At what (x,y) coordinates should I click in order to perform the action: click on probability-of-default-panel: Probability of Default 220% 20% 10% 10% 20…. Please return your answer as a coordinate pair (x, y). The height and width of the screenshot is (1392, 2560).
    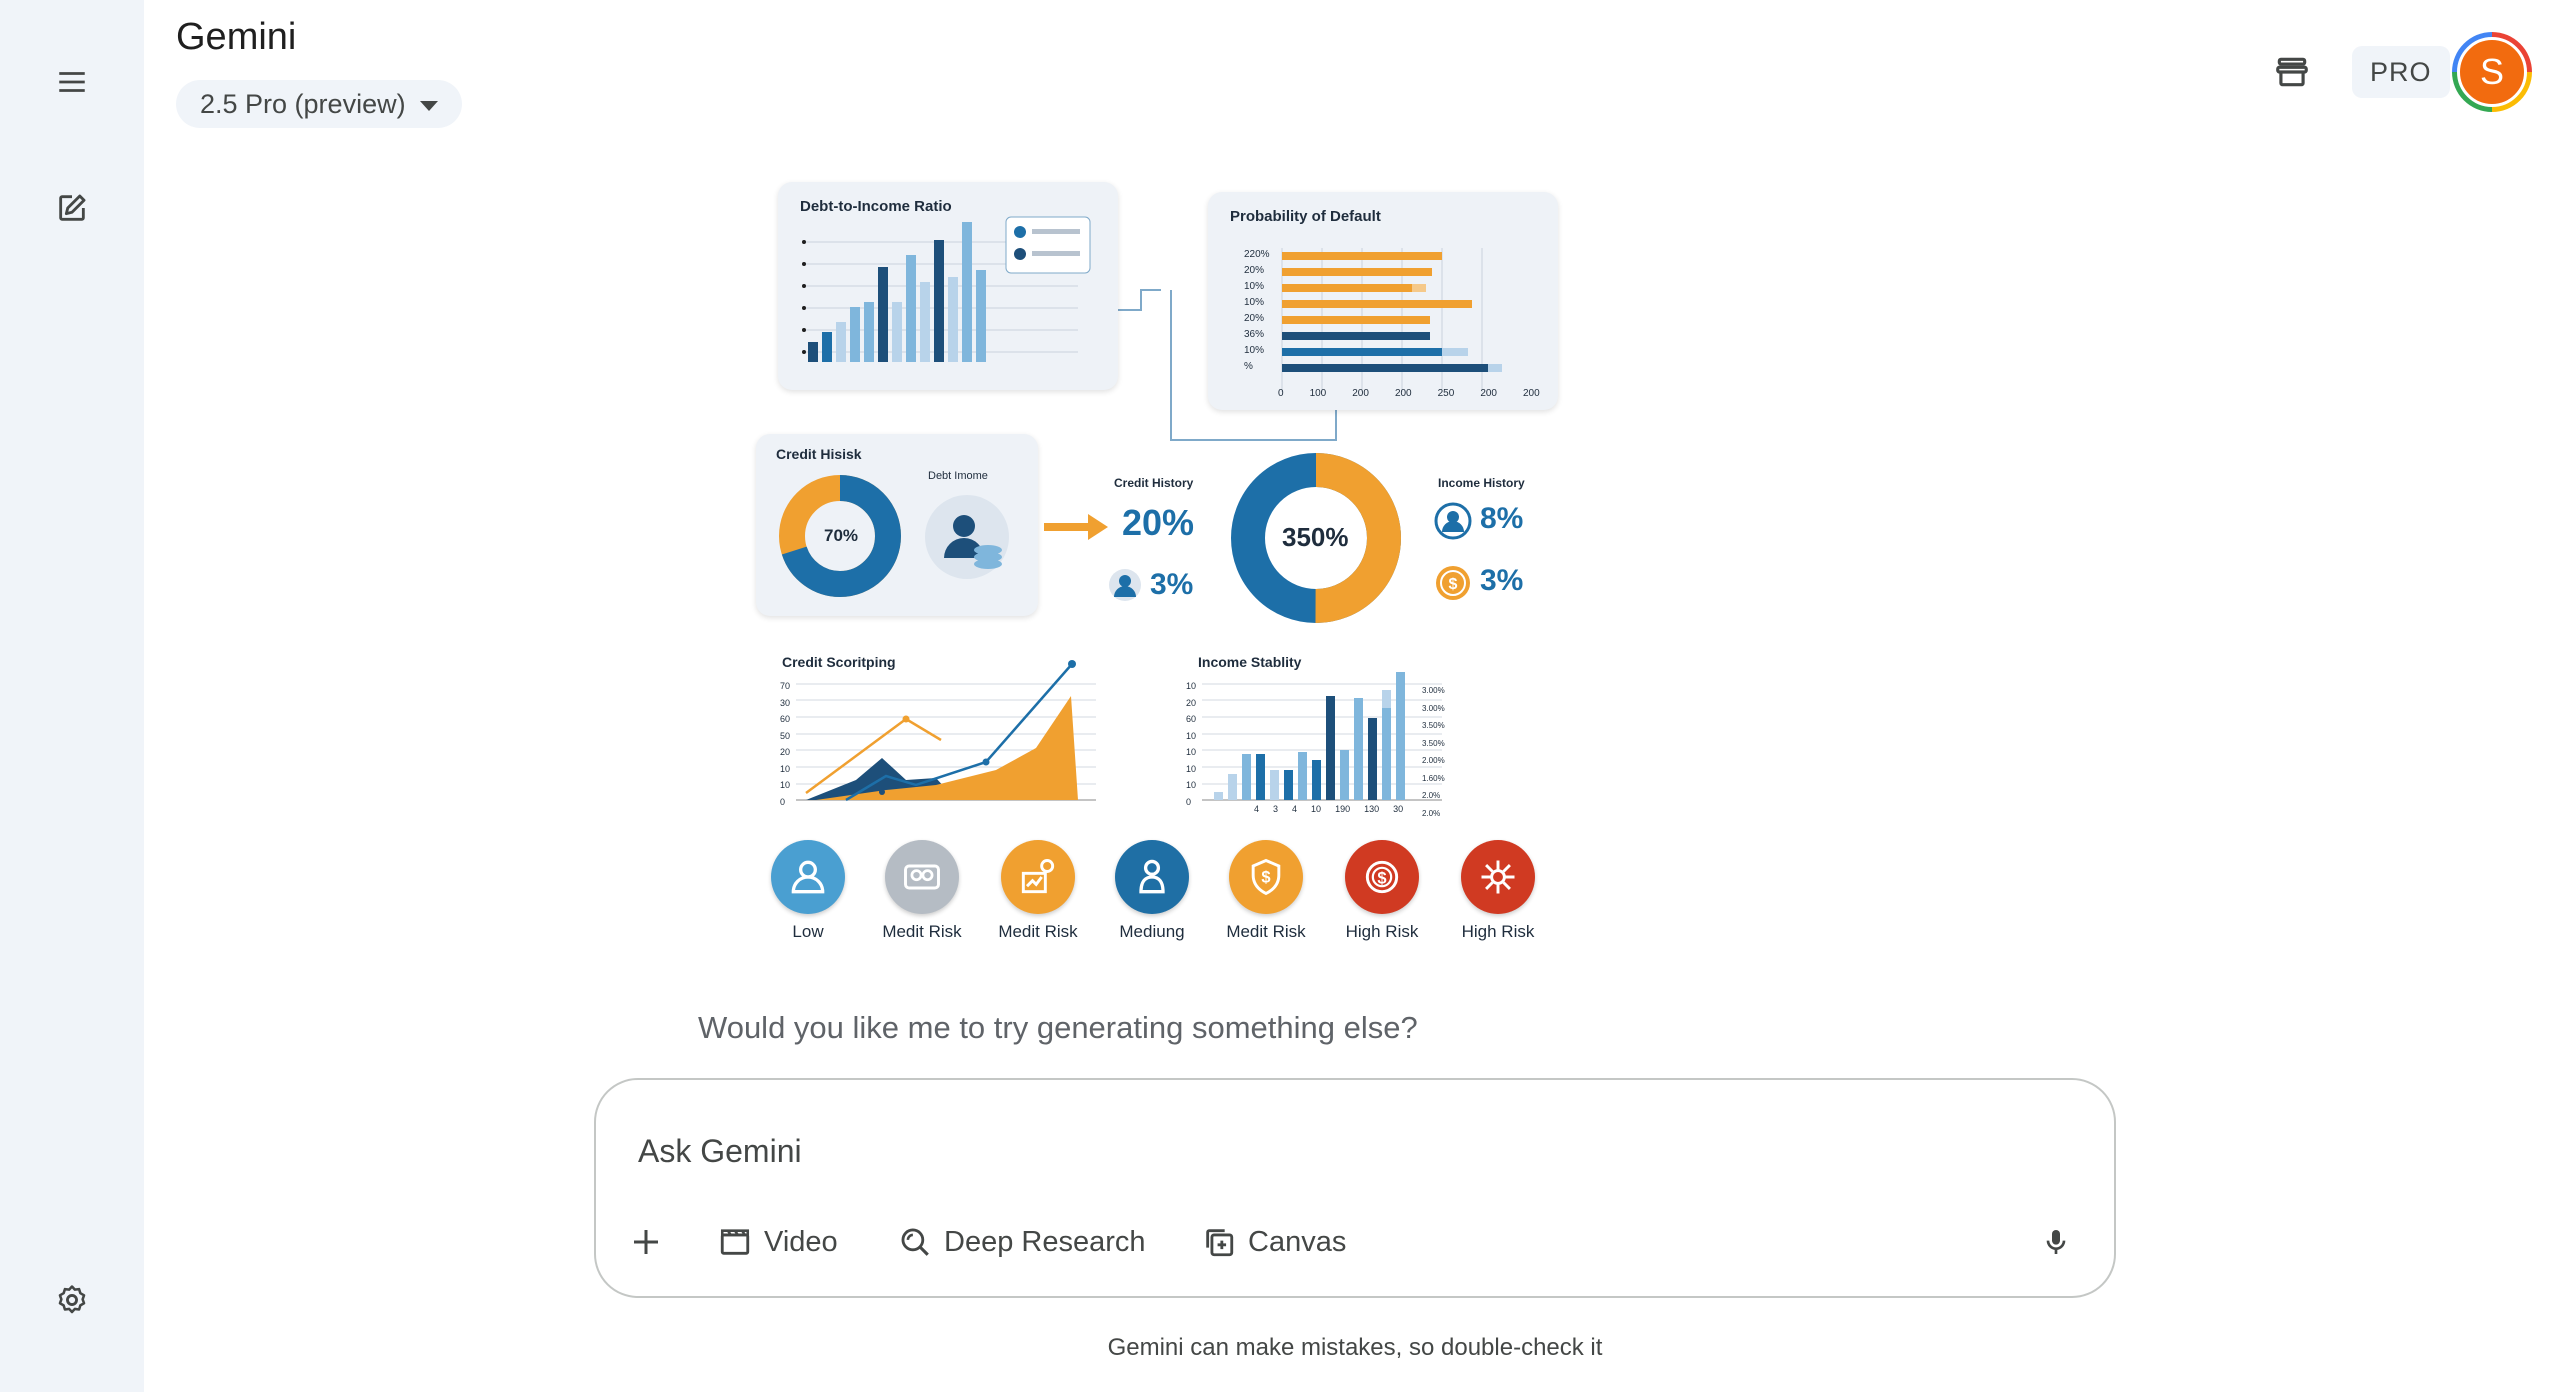
    Looking at the image, I should click on (1383, 301).